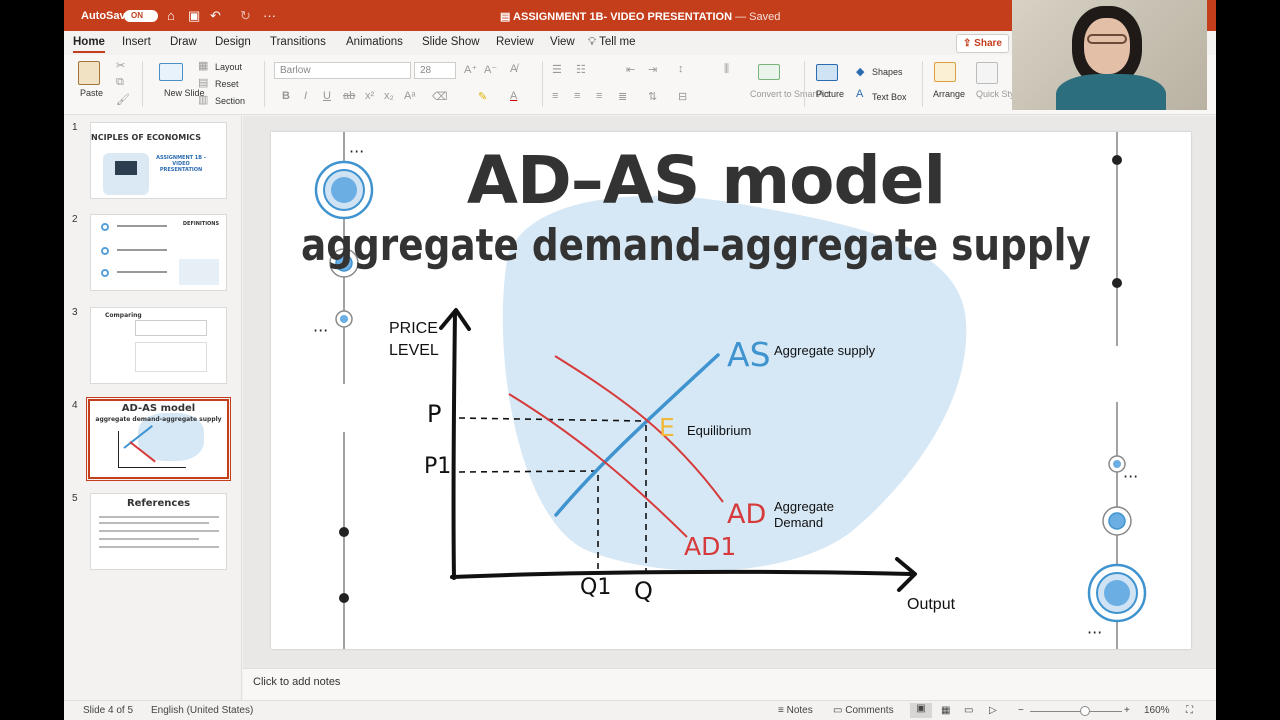 This screenshot has width=1280, height=720. I want to click on thumbnail-preview: Comparing, so click(158, 345).